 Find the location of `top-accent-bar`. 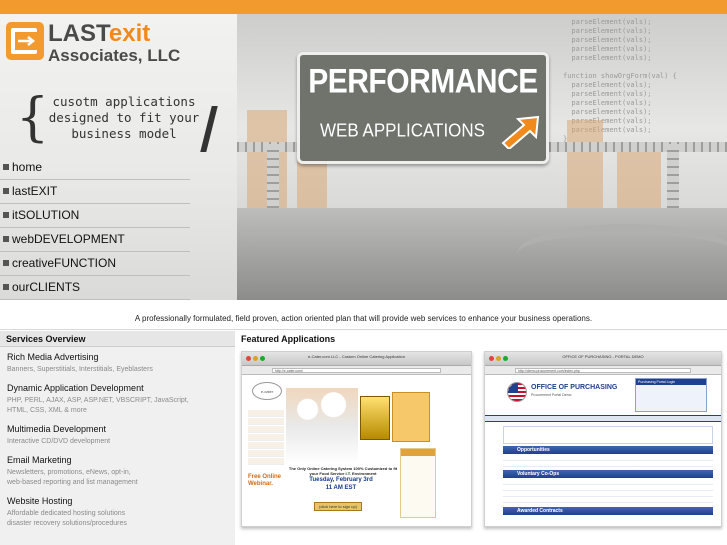

top-accent-bar is located at coordinates (363, 7).